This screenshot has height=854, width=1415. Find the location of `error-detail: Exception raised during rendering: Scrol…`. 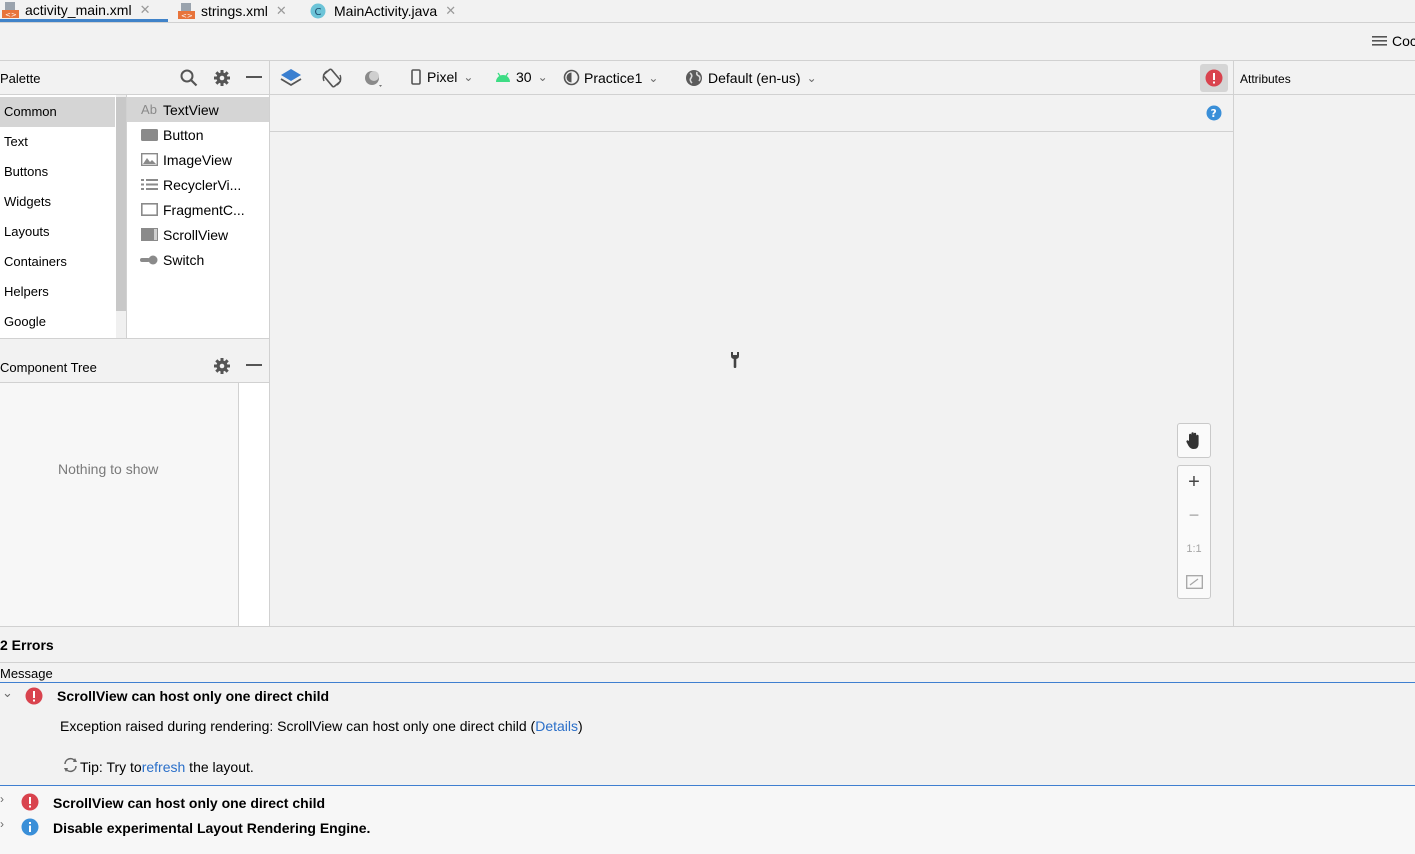

error-detail: Exception raised during rendering: Scrol… is located at coordinates (321, 726).